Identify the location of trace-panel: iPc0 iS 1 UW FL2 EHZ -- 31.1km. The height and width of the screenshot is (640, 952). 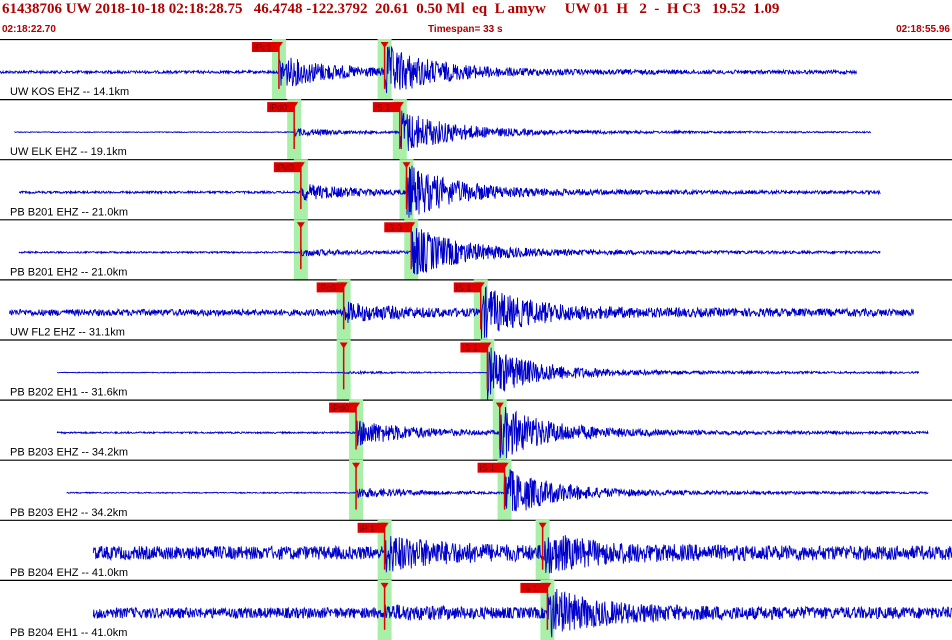
(476, 309).